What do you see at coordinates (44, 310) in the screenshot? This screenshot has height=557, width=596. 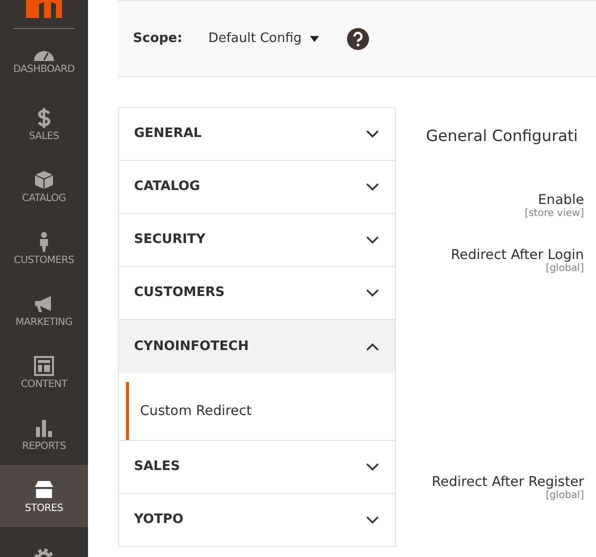 I see `sidebar-item: MARKETING` at bounding box center [44, 310].